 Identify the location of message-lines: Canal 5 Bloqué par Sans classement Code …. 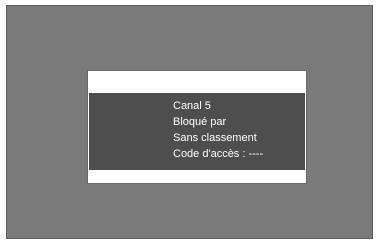
(218, 130).